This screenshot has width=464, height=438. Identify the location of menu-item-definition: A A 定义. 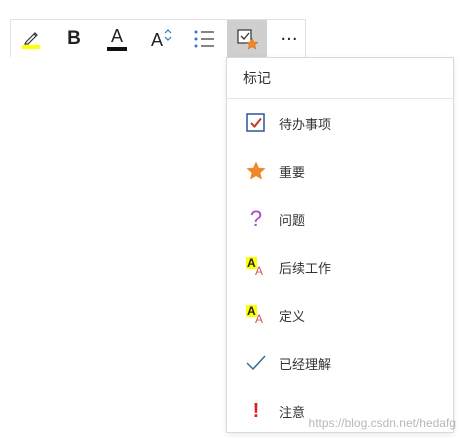
(340, 315).